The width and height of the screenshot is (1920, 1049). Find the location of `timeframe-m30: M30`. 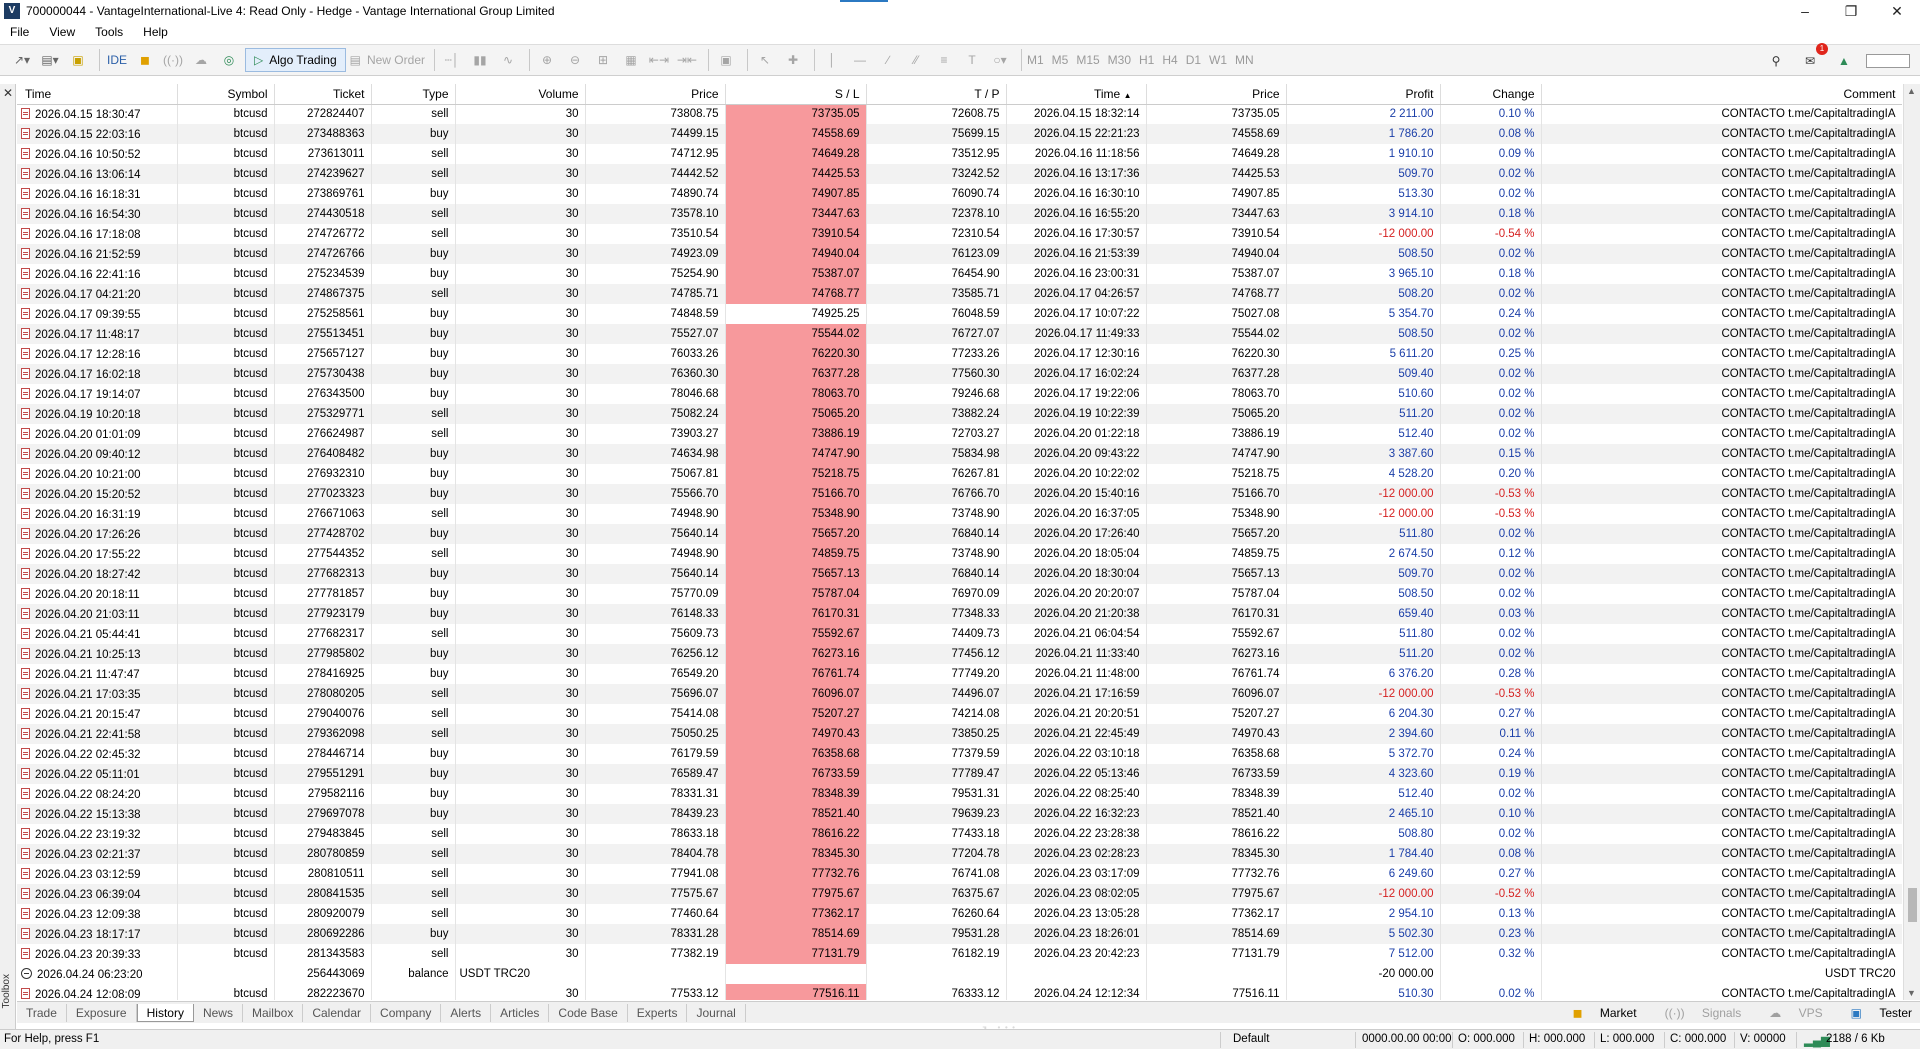

timeframe-m30: M30 is located at coordinates (1119, 60).